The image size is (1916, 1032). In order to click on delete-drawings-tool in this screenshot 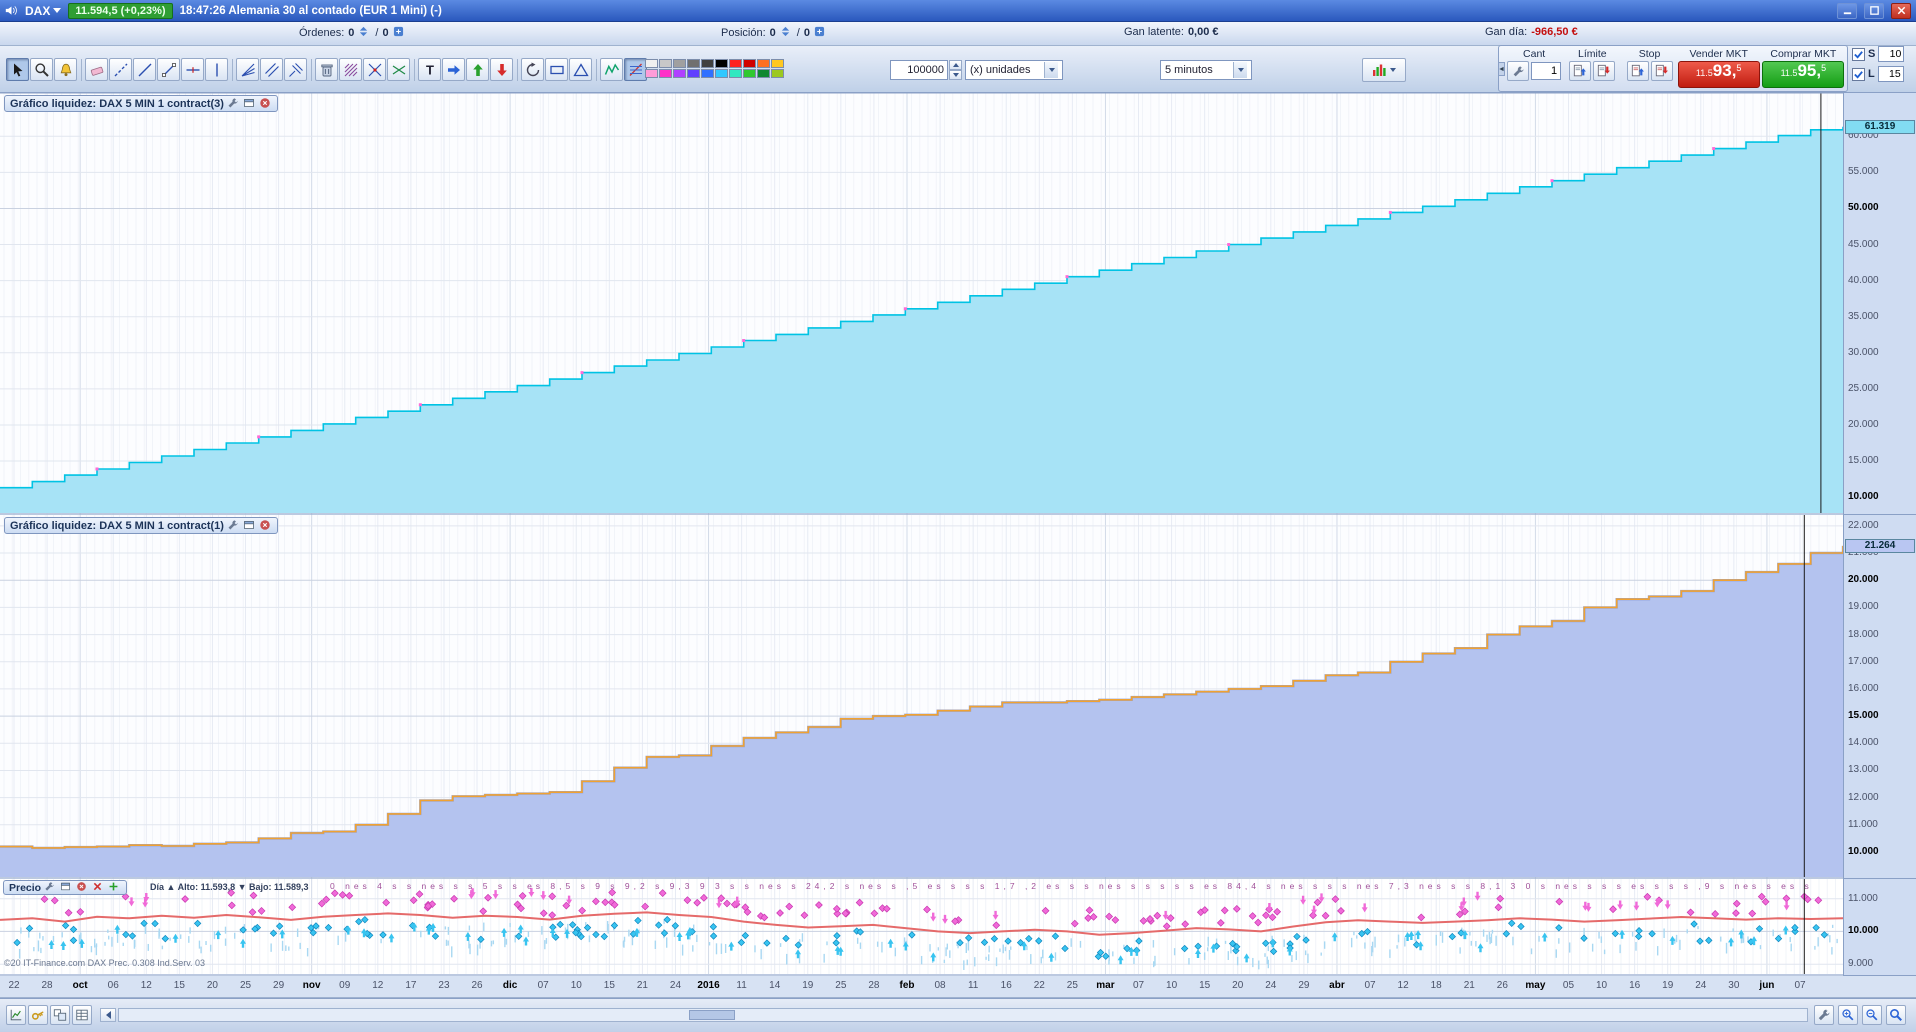, I will do `click(326, 69)`.